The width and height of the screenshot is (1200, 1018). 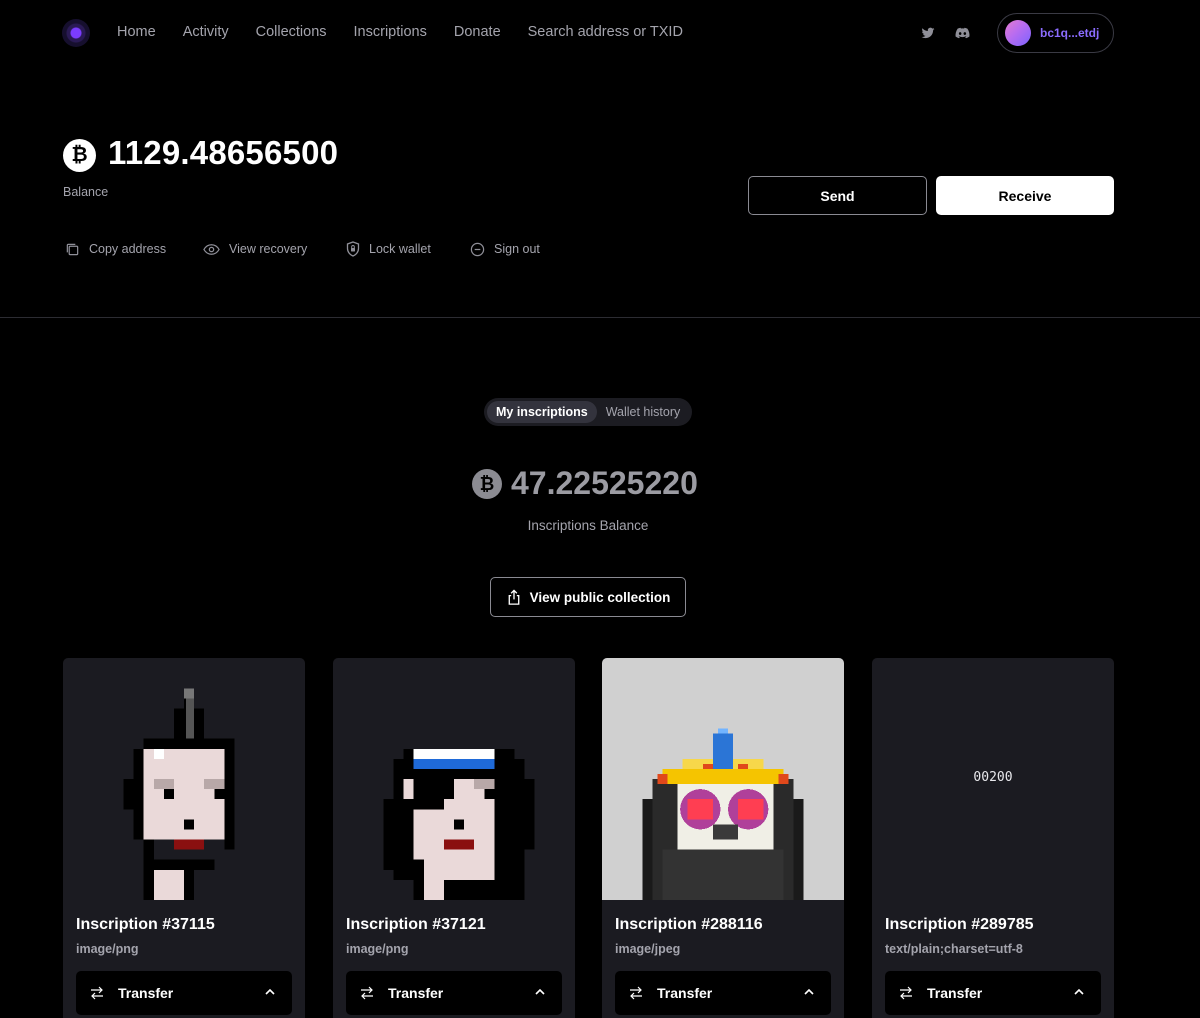 What do you see at coordinates (145, 924) in the screenshot?
I see `inscription-title: Inscription #37115` at bounding box center [145, 924].